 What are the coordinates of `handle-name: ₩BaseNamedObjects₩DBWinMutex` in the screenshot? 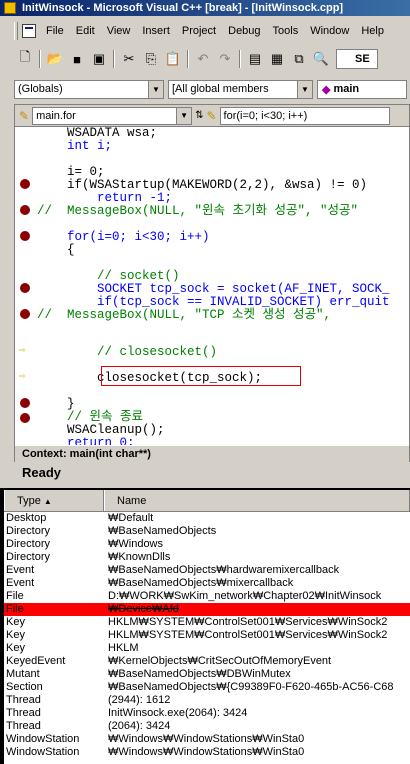 It's located at (199, 674).